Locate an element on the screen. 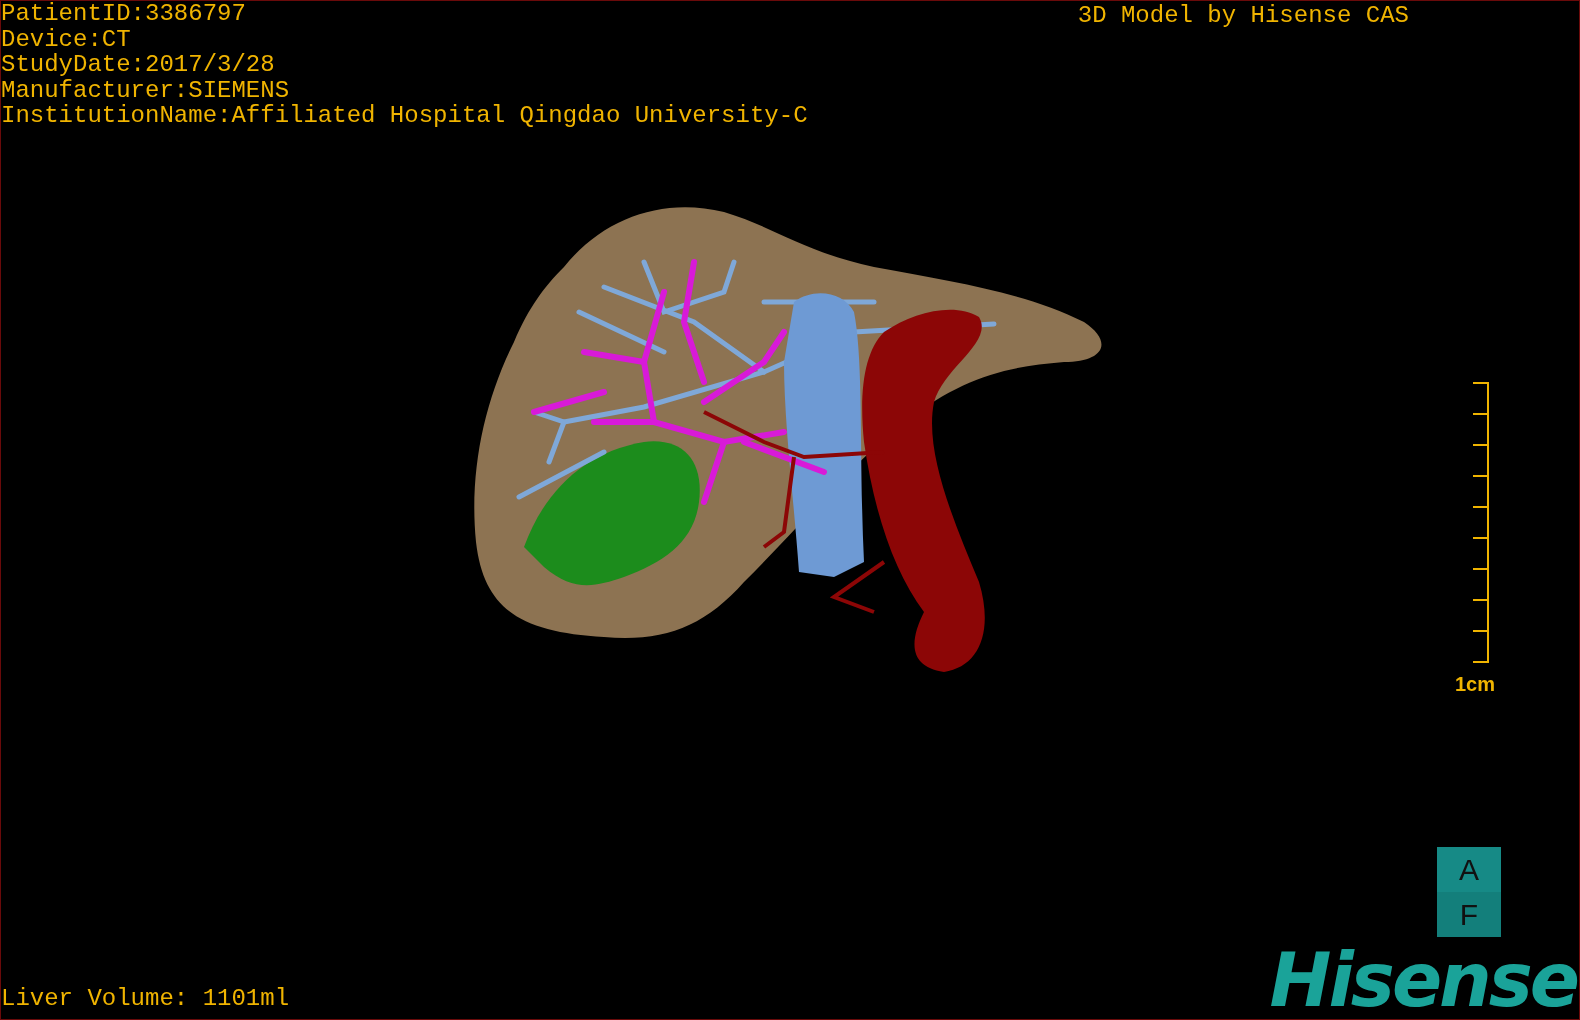 The image size is (1580, 1020). orientation-label: A is located at coordinates (1469, 869).